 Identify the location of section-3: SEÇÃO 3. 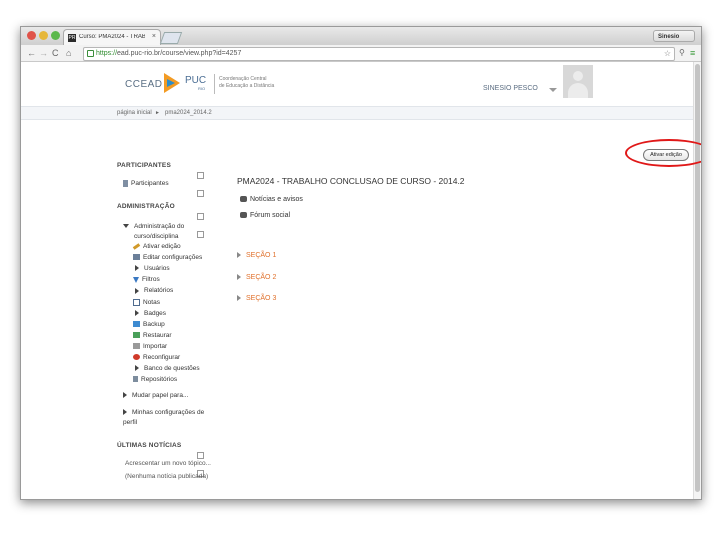
(256, 298).